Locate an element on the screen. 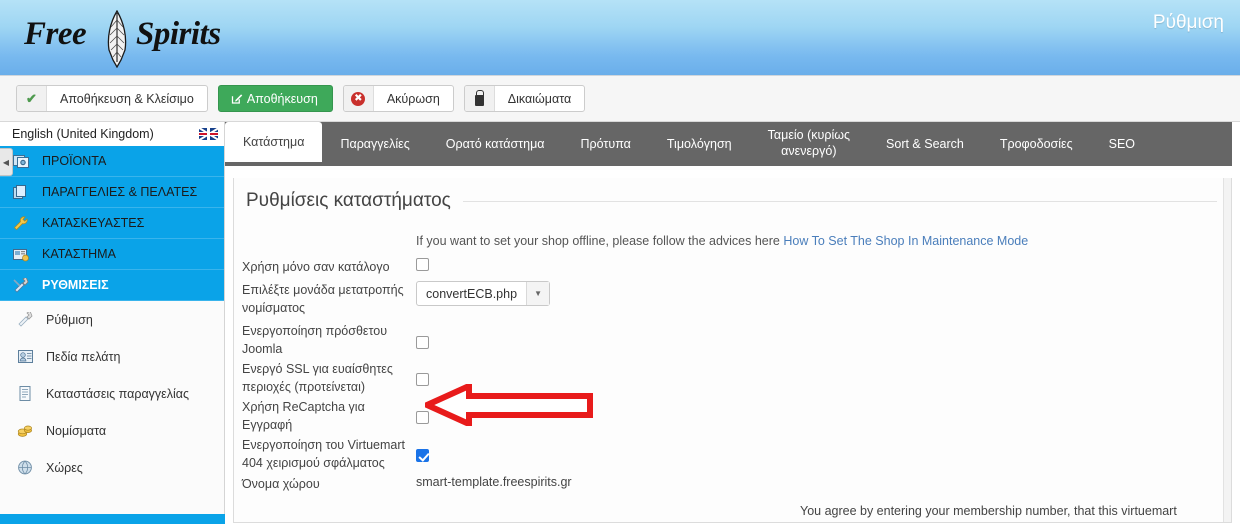 Image resolution: width=1240 pixels, height=525 pixels. feather-icon is located at coordinates (117, 39).